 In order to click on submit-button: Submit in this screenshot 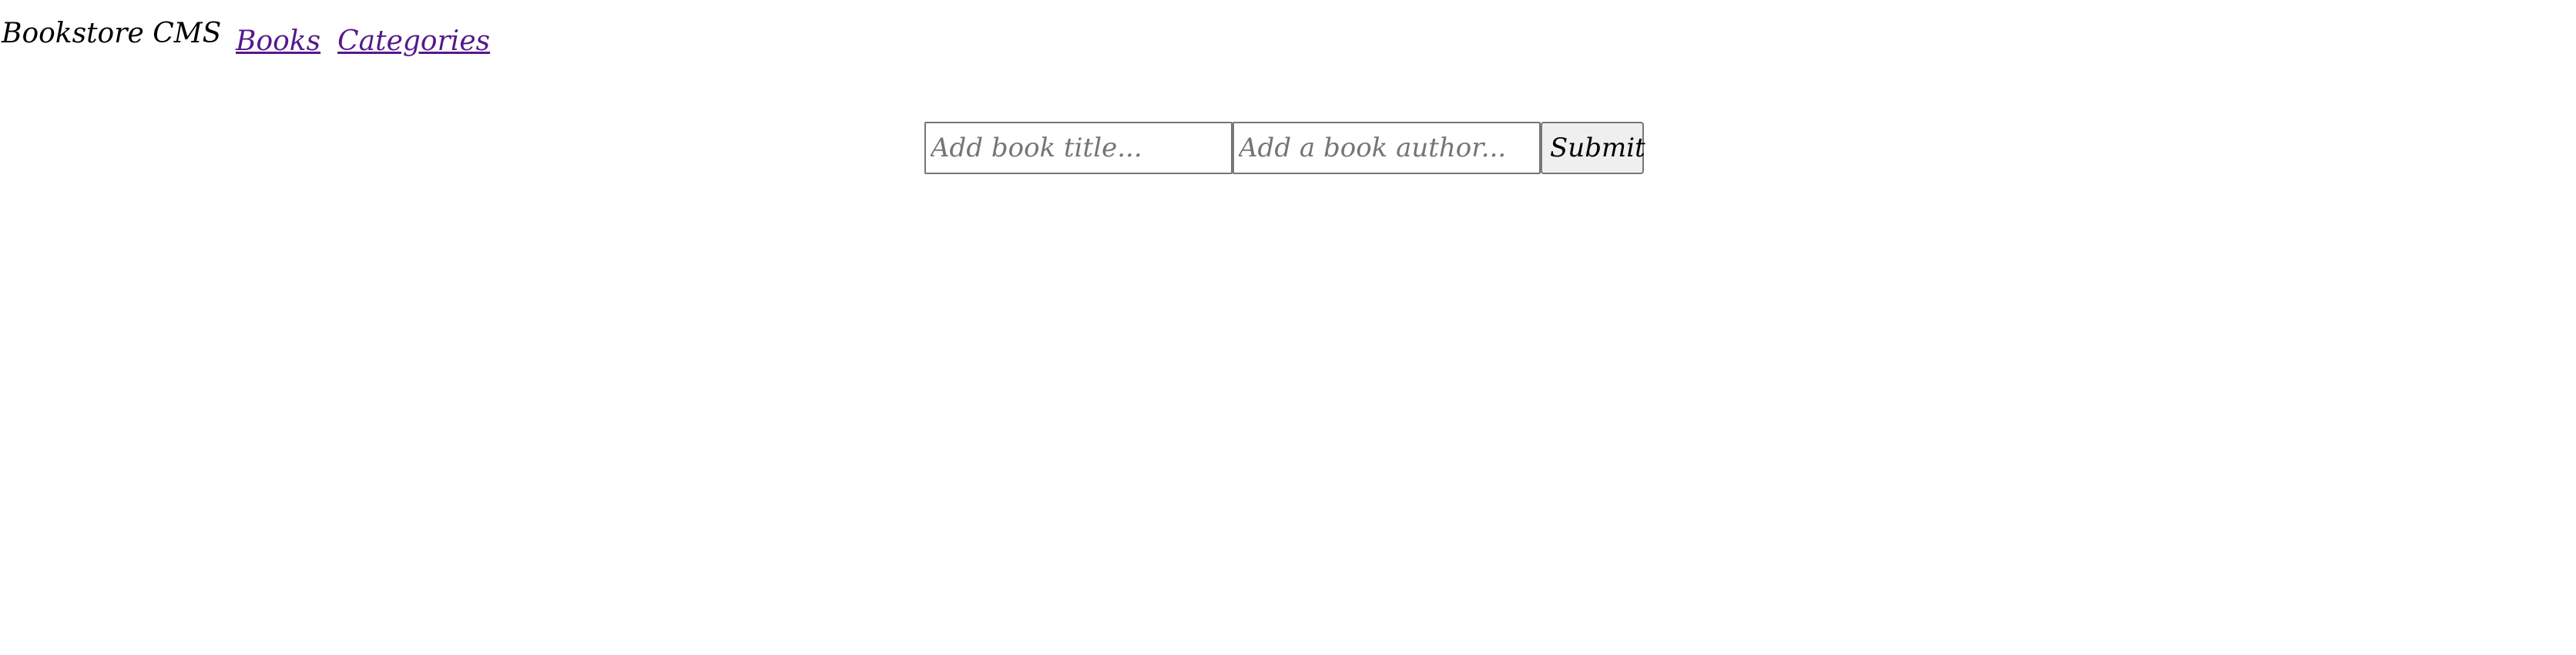, I will do `click(1593, 148)`.